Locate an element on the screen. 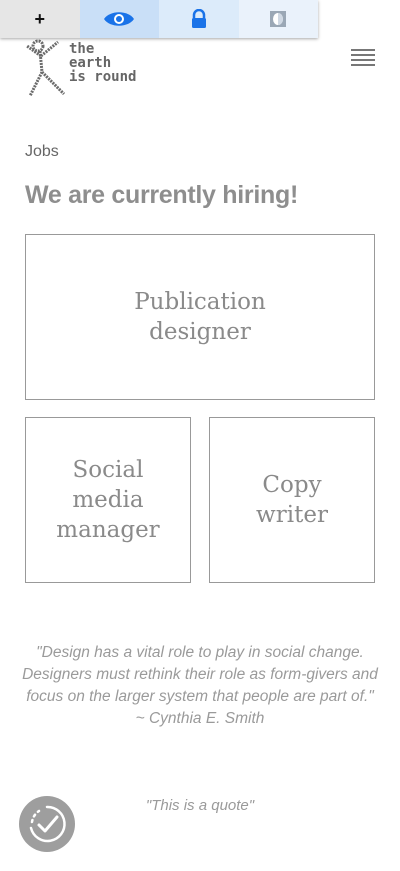  plus-icon: + is located at coordinates (39, 18).